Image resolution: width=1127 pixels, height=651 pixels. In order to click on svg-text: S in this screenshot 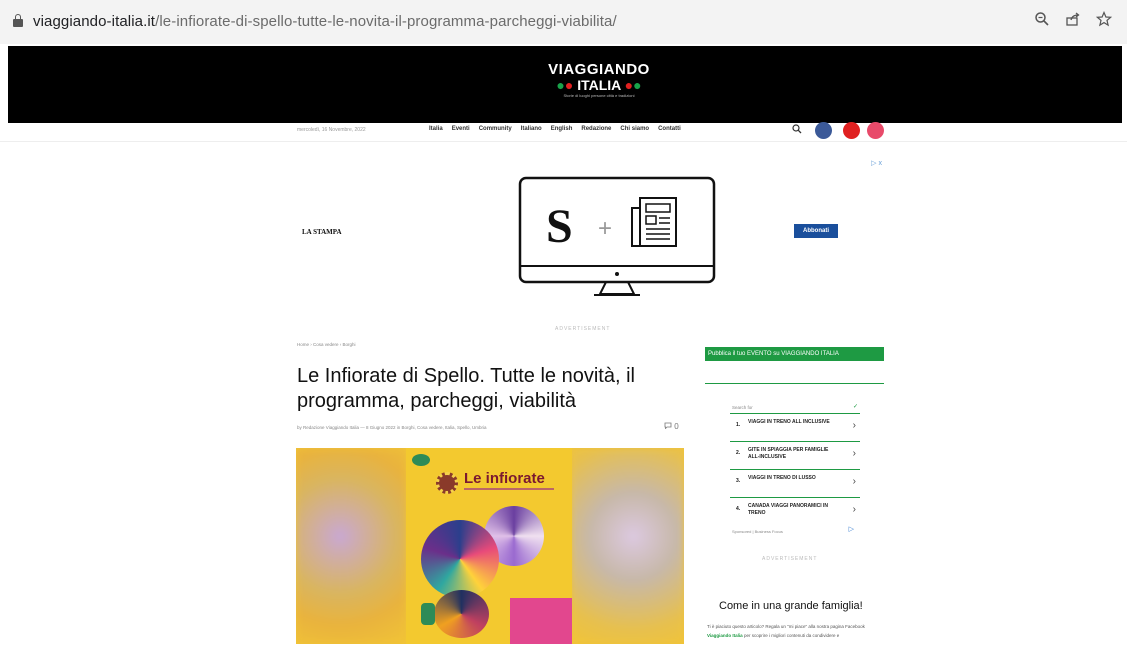, I will do `click(559, 226)`.